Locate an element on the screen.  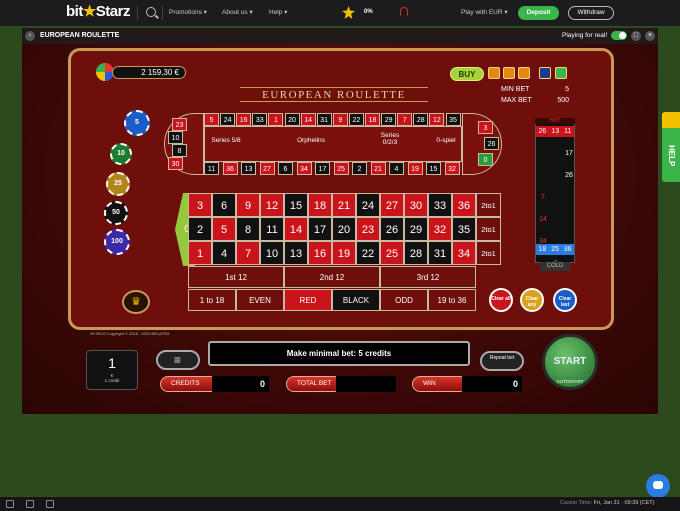
notification-bell-icon is located at coordinates (404, 11).